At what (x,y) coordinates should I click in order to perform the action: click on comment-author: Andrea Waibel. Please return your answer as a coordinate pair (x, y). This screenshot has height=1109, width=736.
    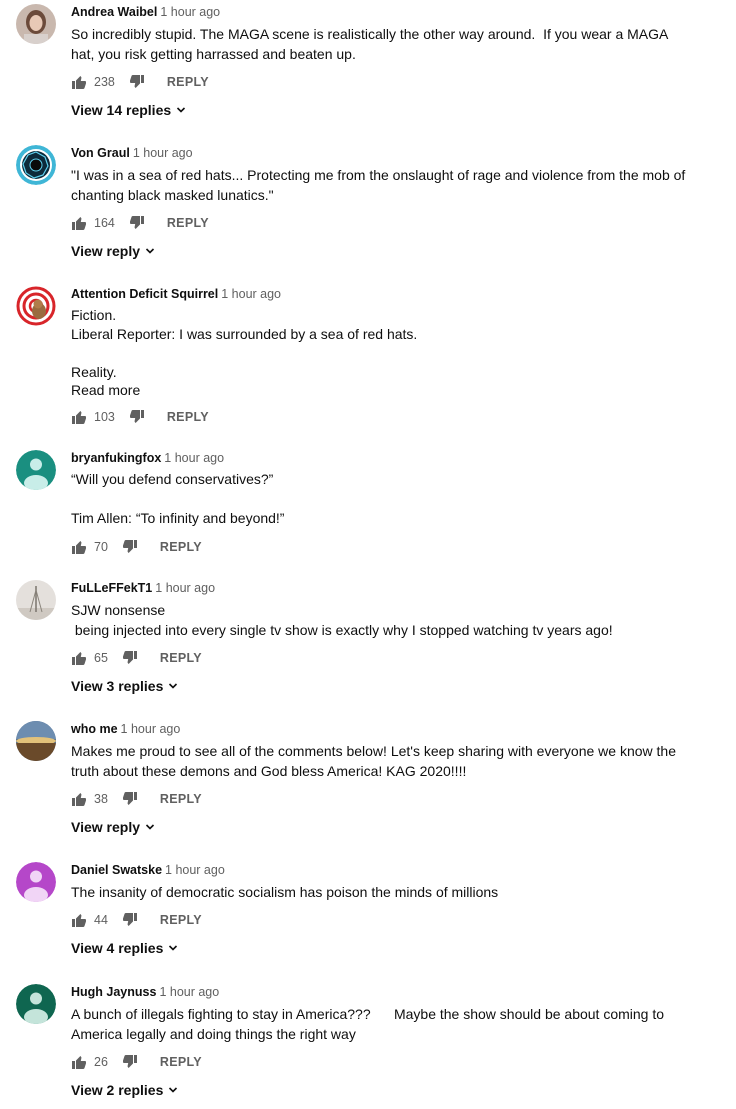
    Looking at the image, I should click on (114, 12).